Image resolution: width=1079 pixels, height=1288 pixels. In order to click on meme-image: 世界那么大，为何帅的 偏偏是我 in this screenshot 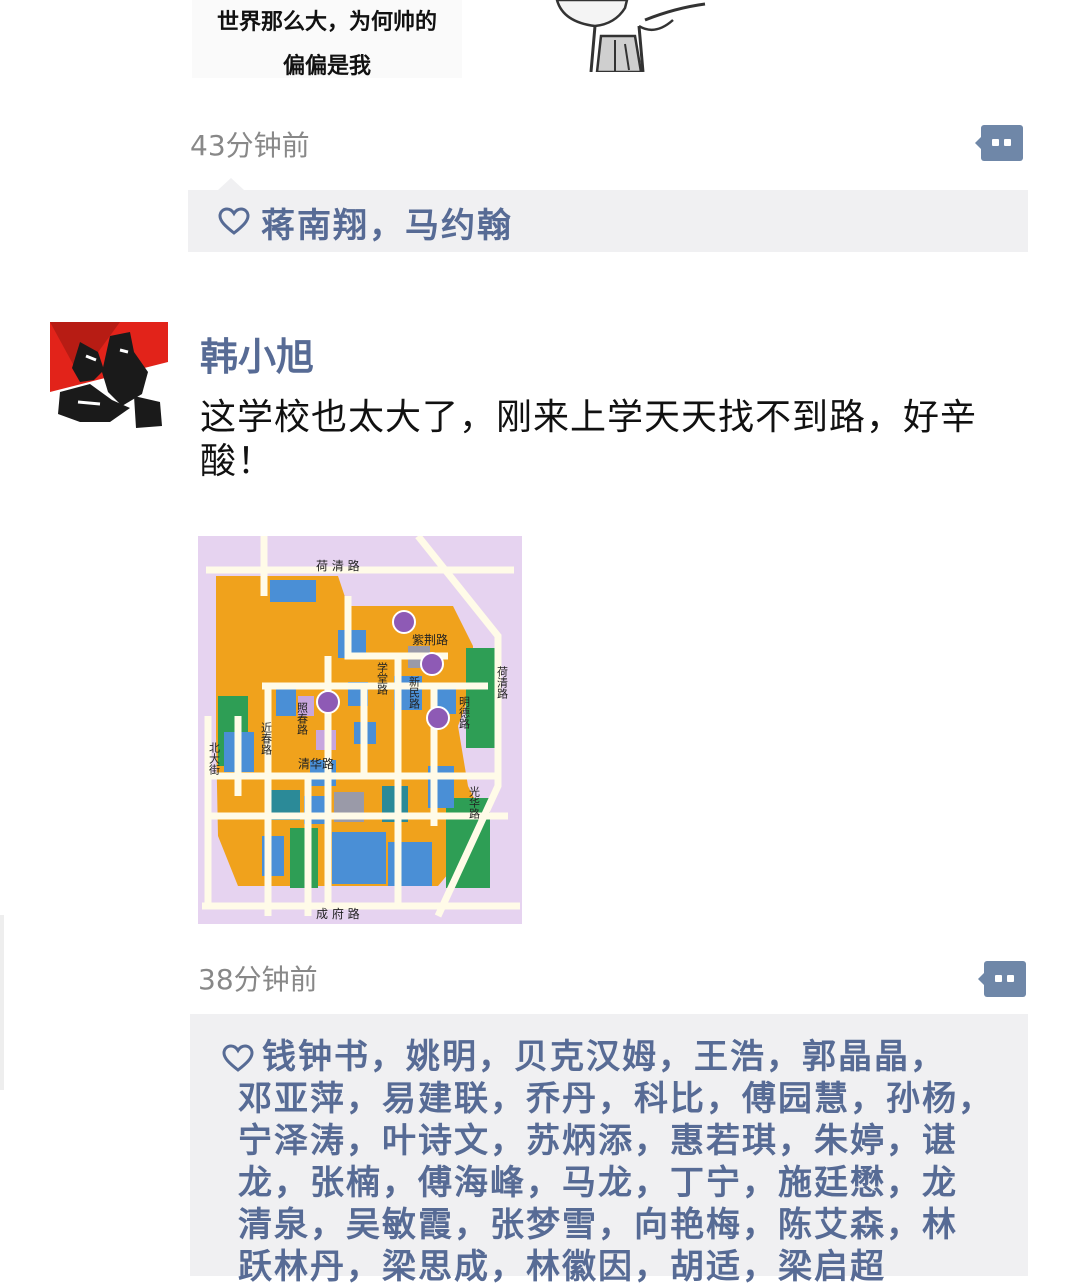, I will do `click(327, 39)`.